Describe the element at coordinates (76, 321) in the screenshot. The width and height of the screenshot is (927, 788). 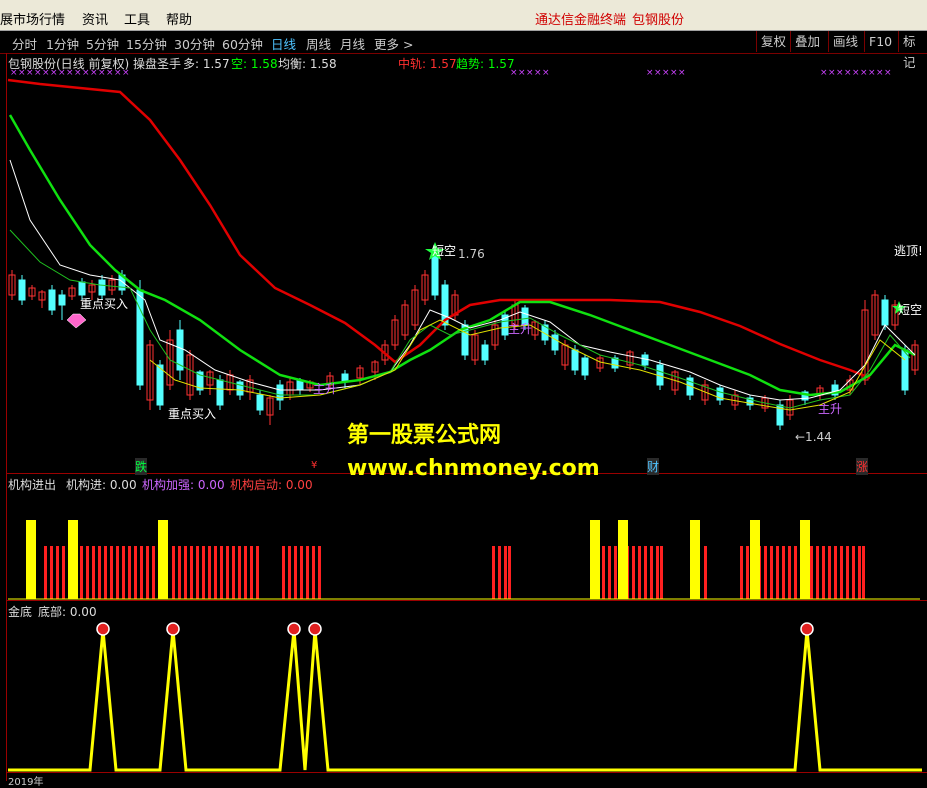
I see `diamond-icon` at that location.